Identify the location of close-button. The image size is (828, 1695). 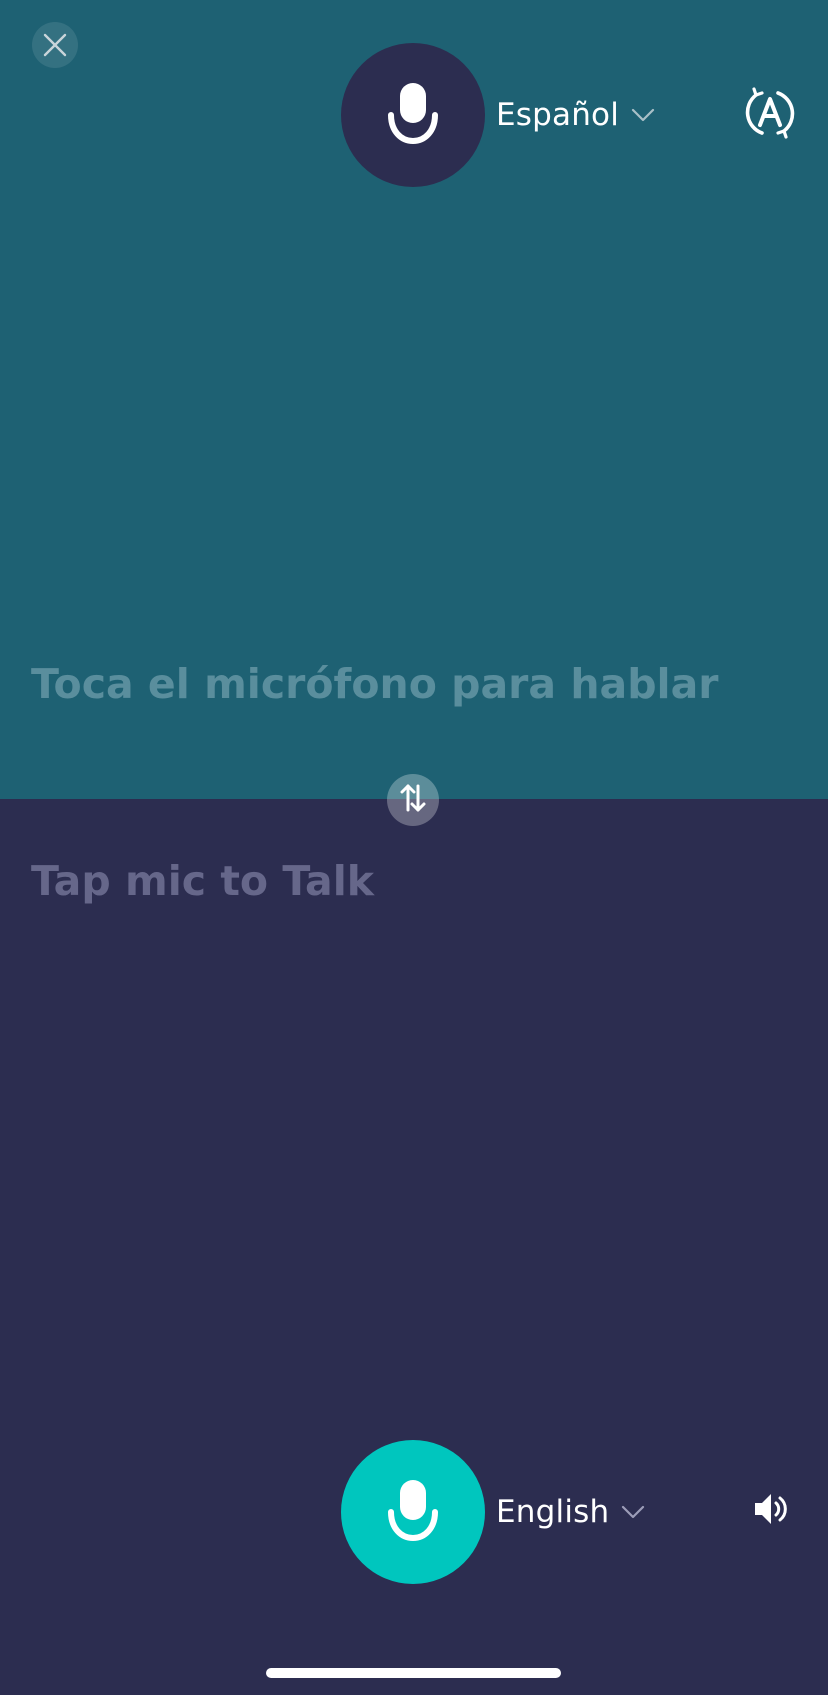
(55, 45).